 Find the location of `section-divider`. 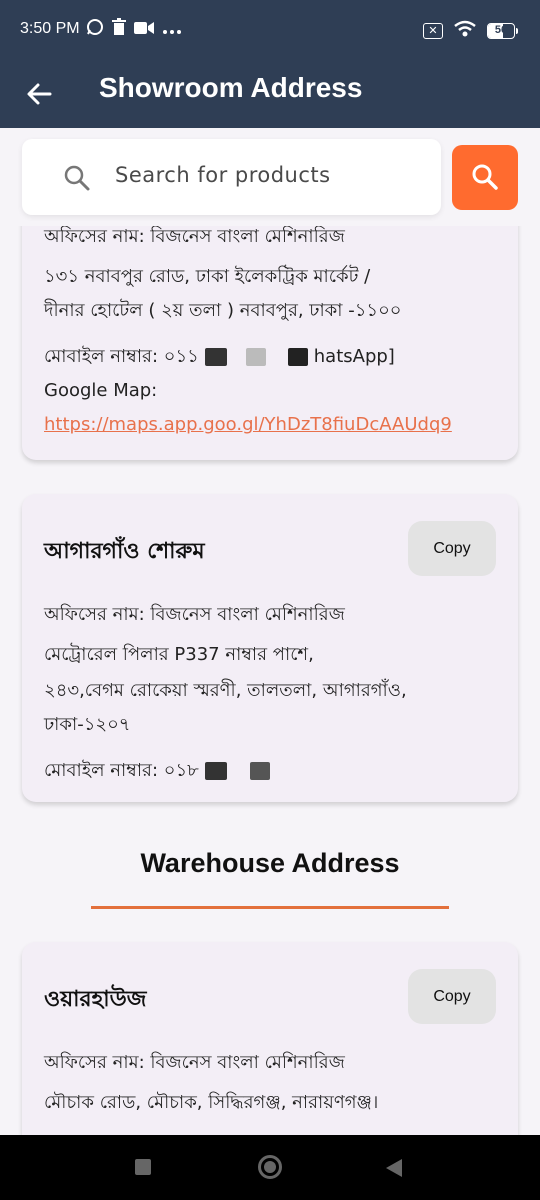

section-divider is located at coordinates (270, 907).